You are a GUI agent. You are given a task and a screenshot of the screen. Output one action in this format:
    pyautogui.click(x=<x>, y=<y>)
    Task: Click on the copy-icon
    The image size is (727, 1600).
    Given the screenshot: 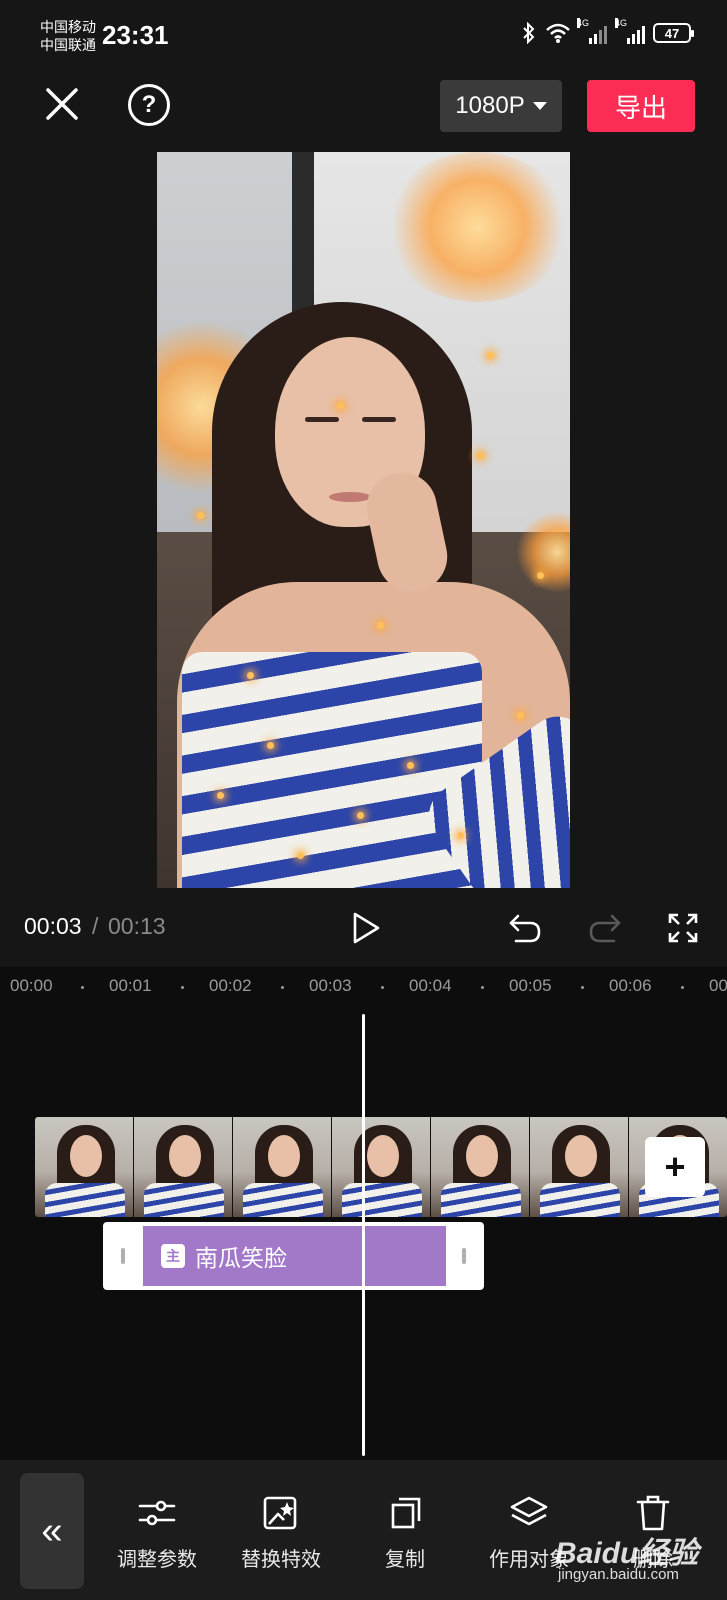 What is the action you would take?
    pyautogui.click(x=406, y=1513)
    